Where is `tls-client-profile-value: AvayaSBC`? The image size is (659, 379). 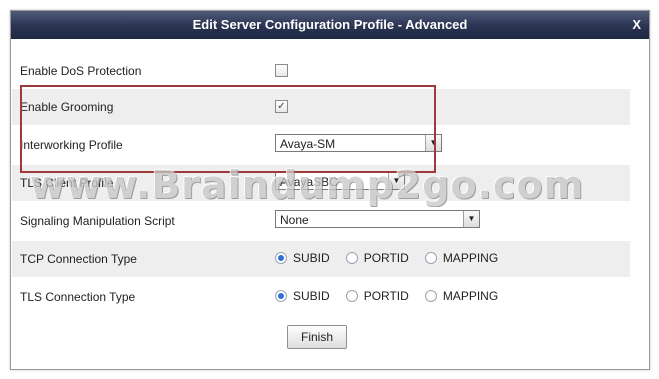
tls-client-profile-value: AvayaSBC is located at coordinates (309, 182).